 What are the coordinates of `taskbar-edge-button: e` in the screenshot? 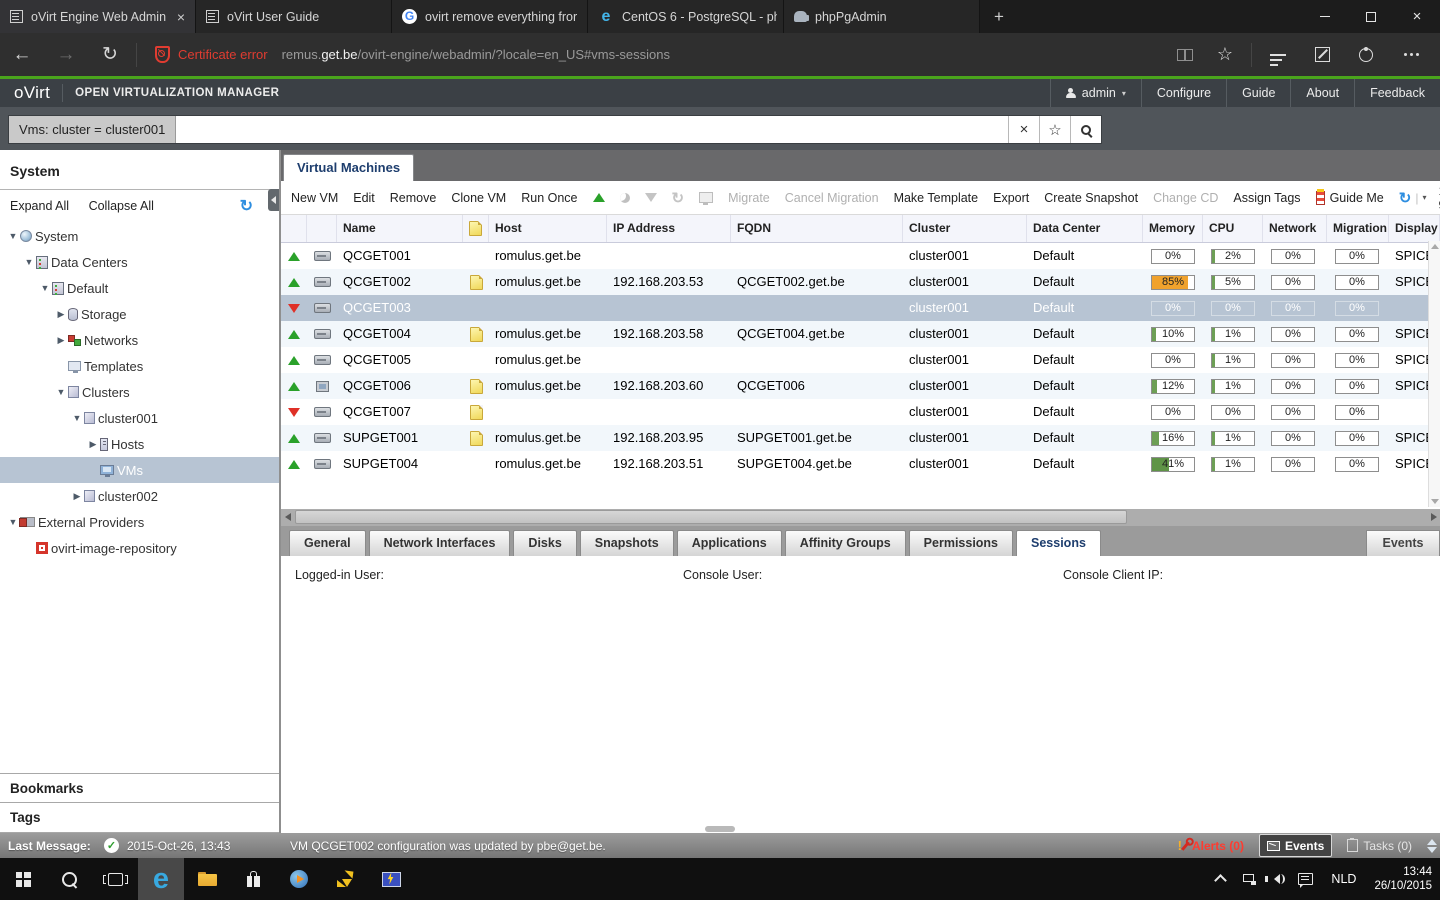 It's located at (161, 879).